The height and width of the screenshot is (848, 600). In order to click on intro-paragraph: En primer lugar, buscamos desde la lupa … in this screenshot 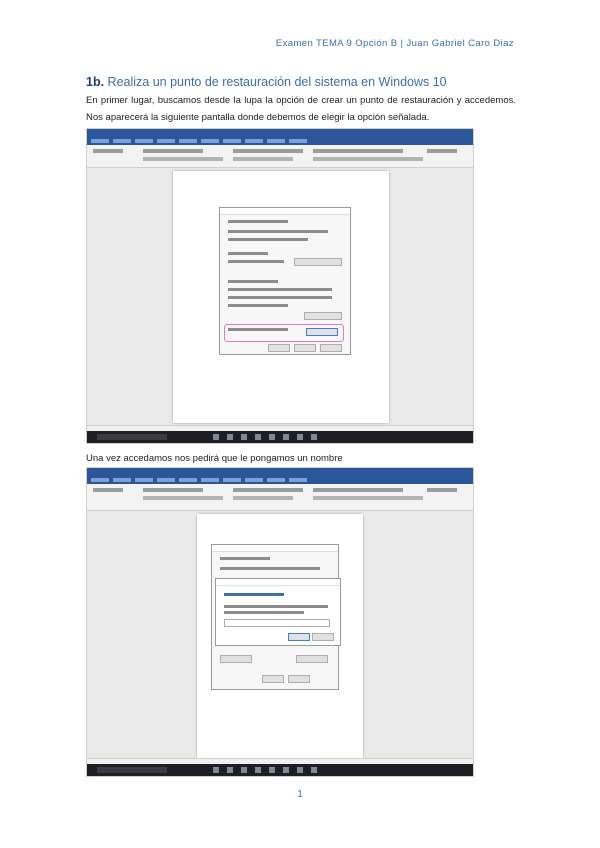, I will do `click(301, 109)`.